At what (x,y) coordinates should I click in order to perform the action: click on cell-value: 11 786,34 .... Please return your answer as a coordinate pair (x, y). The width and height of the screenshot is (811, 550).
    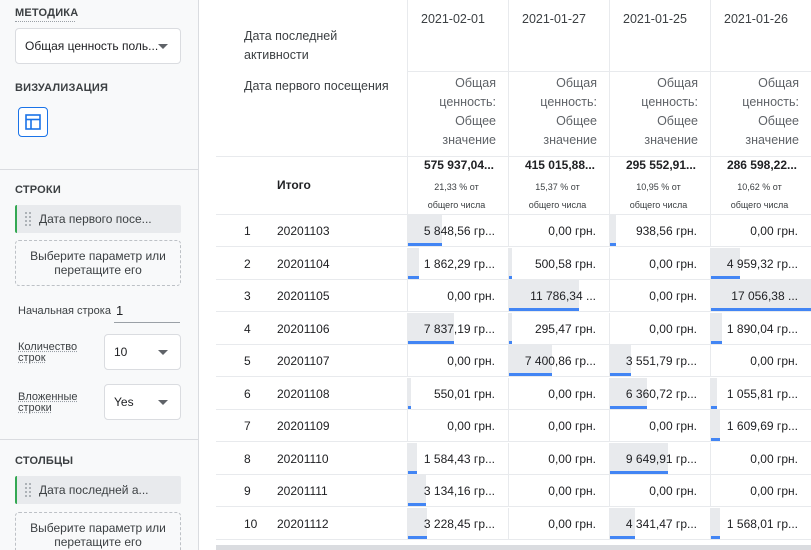
    Looking at the image, I should click on (563, 296).